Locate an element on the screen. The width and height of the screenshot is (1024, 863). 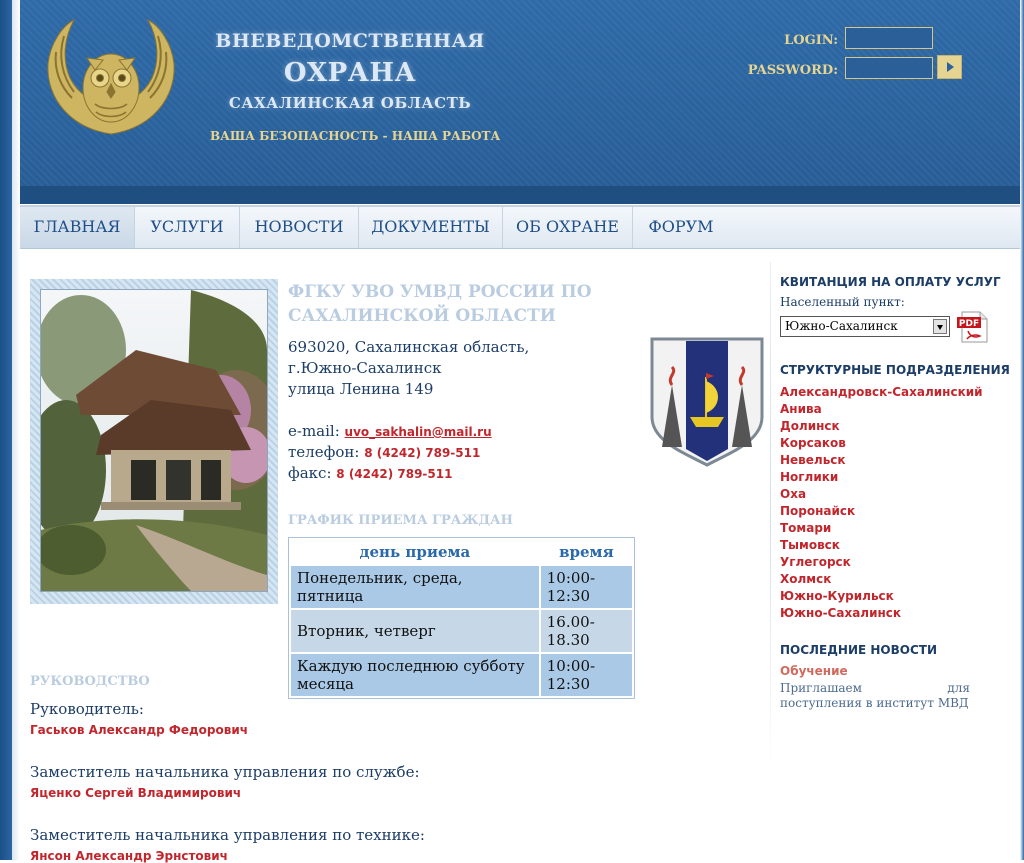
email-link: uvo_sakhalin@mail.ru is located at coordinates (418, 432).